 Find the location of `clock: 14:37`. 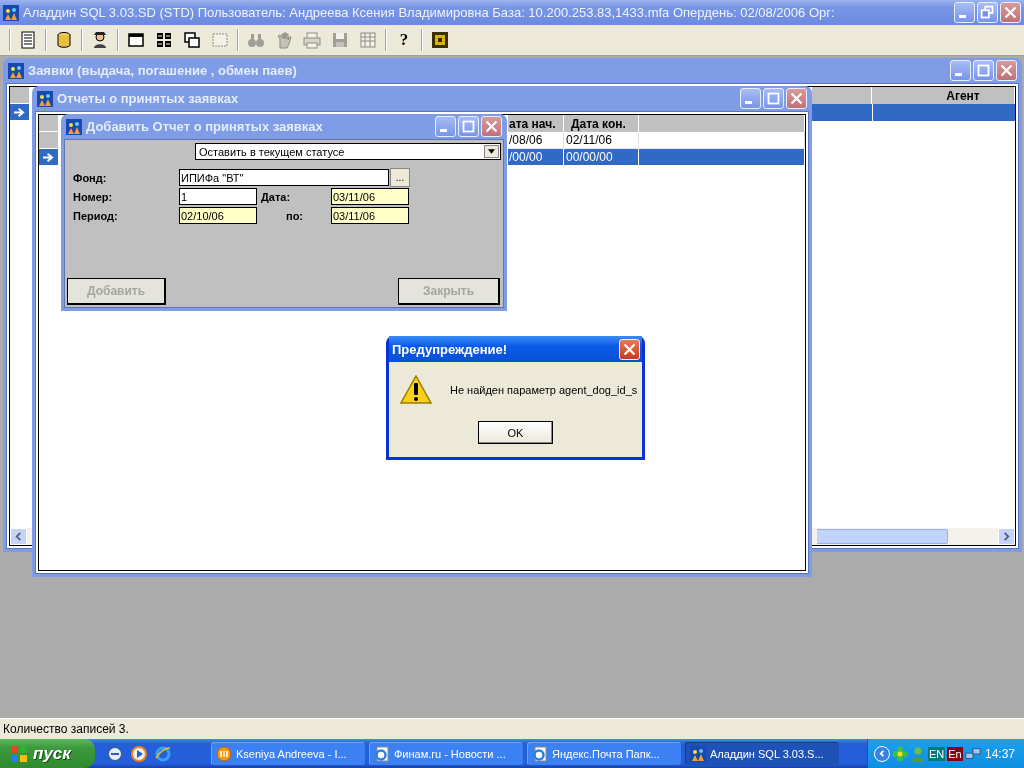

clock: 14:37 is located at coordinates (999, 753).